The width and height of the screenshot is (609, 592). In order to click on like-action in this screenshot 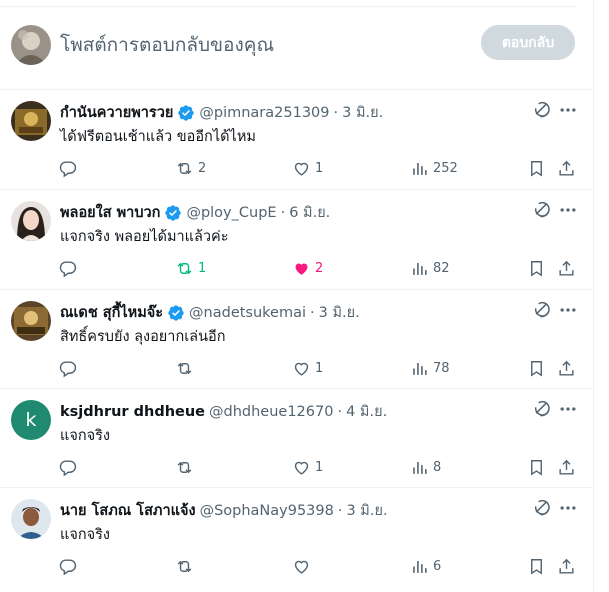, I will do `click(303, 566)`.